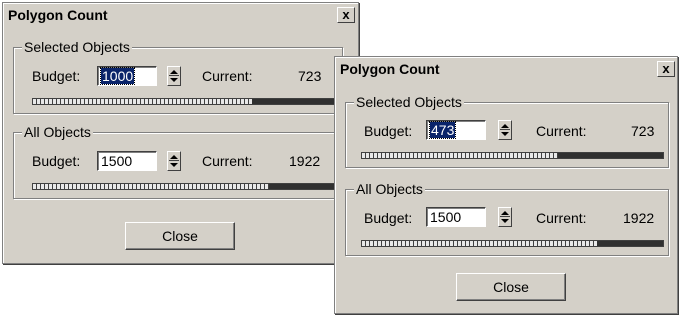 The image size is (681, 315). I want to click on budget-input: 1000, so click(127, 76).